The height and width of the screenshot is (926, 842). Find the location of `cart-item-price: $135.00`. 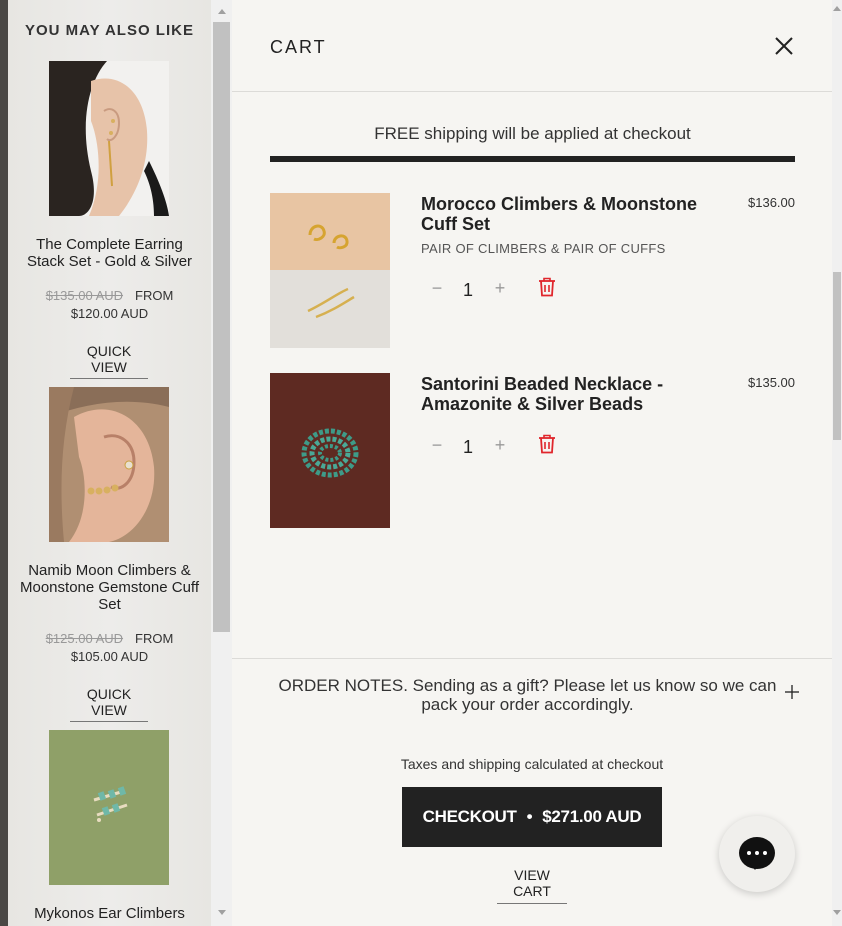

cart-item-price: $135.00 is located at coordinates (771, 382).